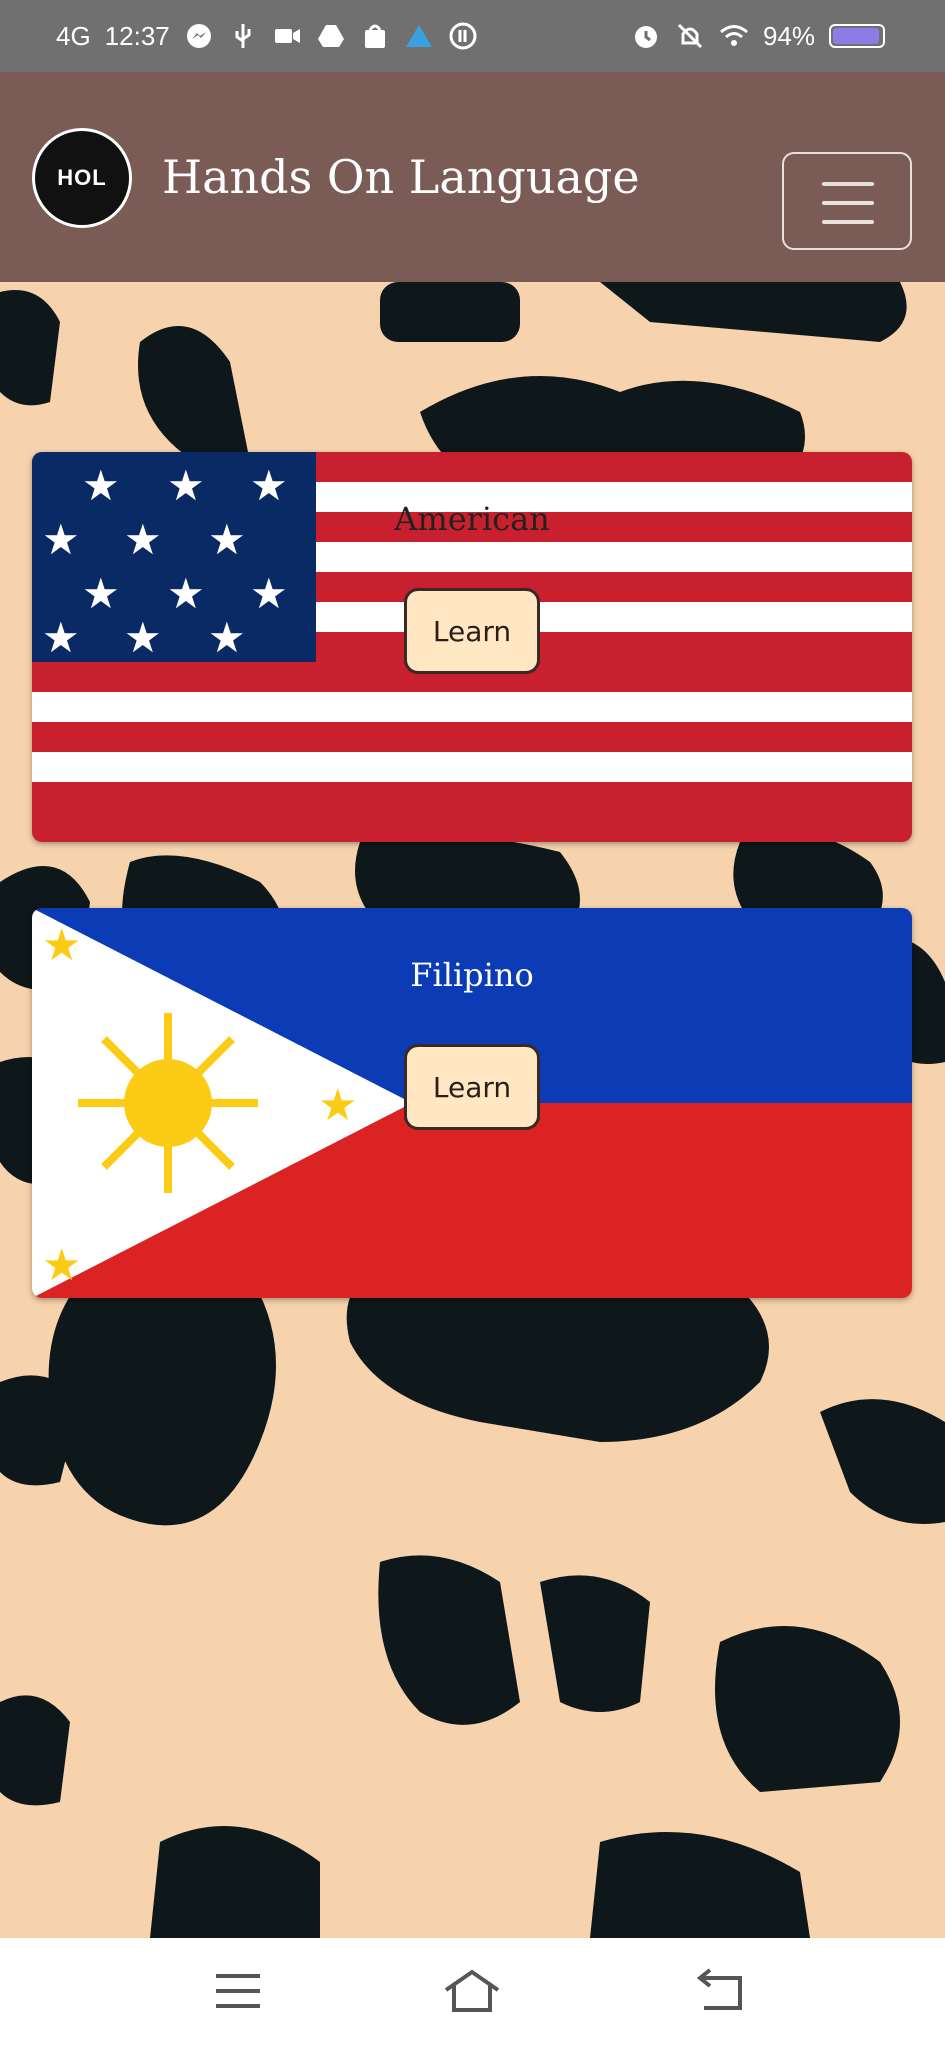  What do you see at coordinates (472, 975) in the screenshot?
I see `card-title: Filipino` at bounding box center [472, 975].